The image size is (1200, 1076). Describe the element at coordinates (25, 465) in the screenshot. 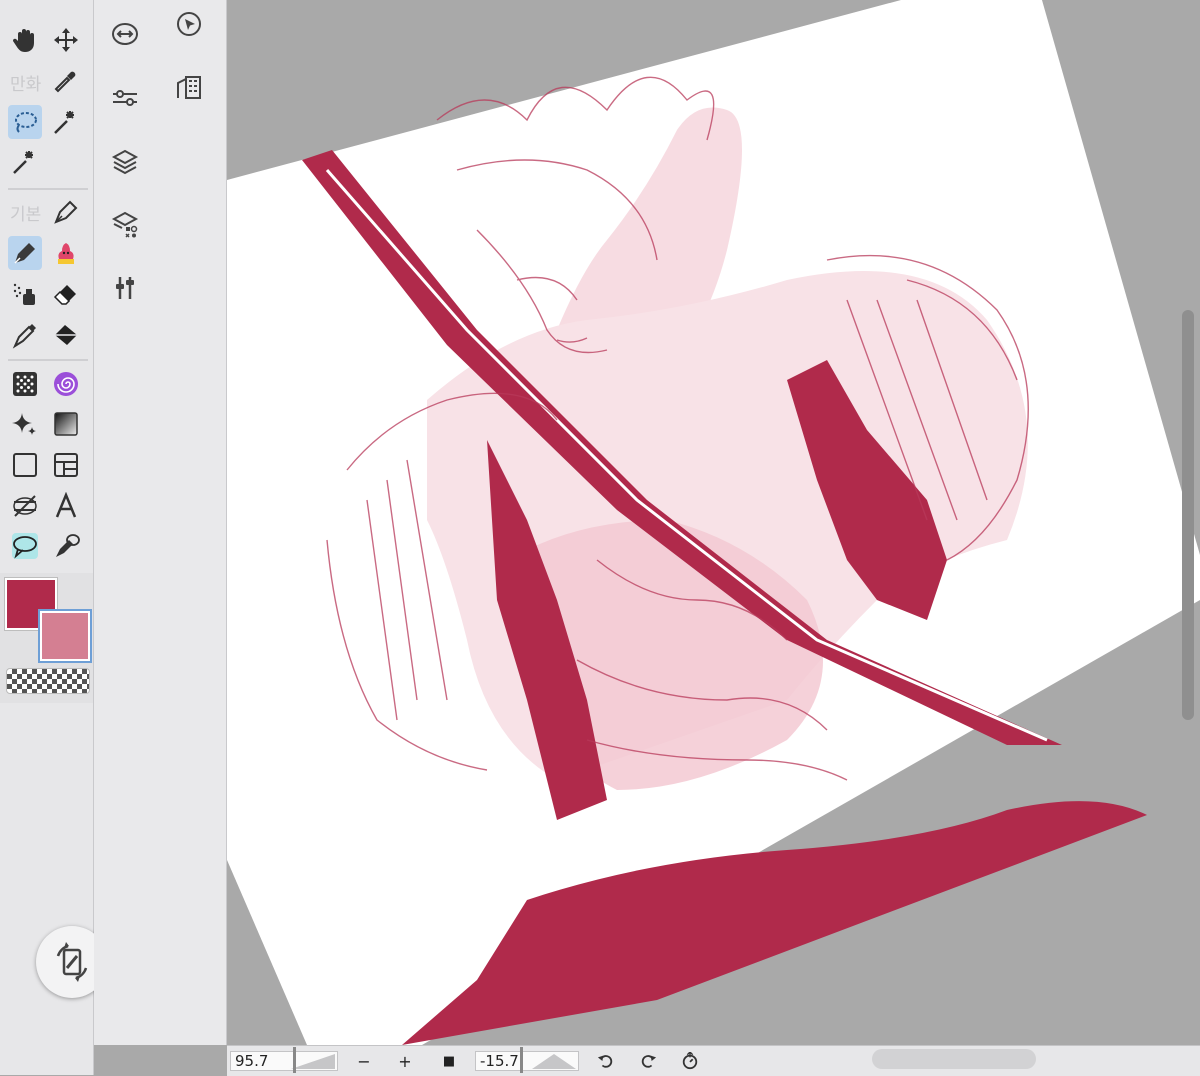

I see `frame-icon` at that location.